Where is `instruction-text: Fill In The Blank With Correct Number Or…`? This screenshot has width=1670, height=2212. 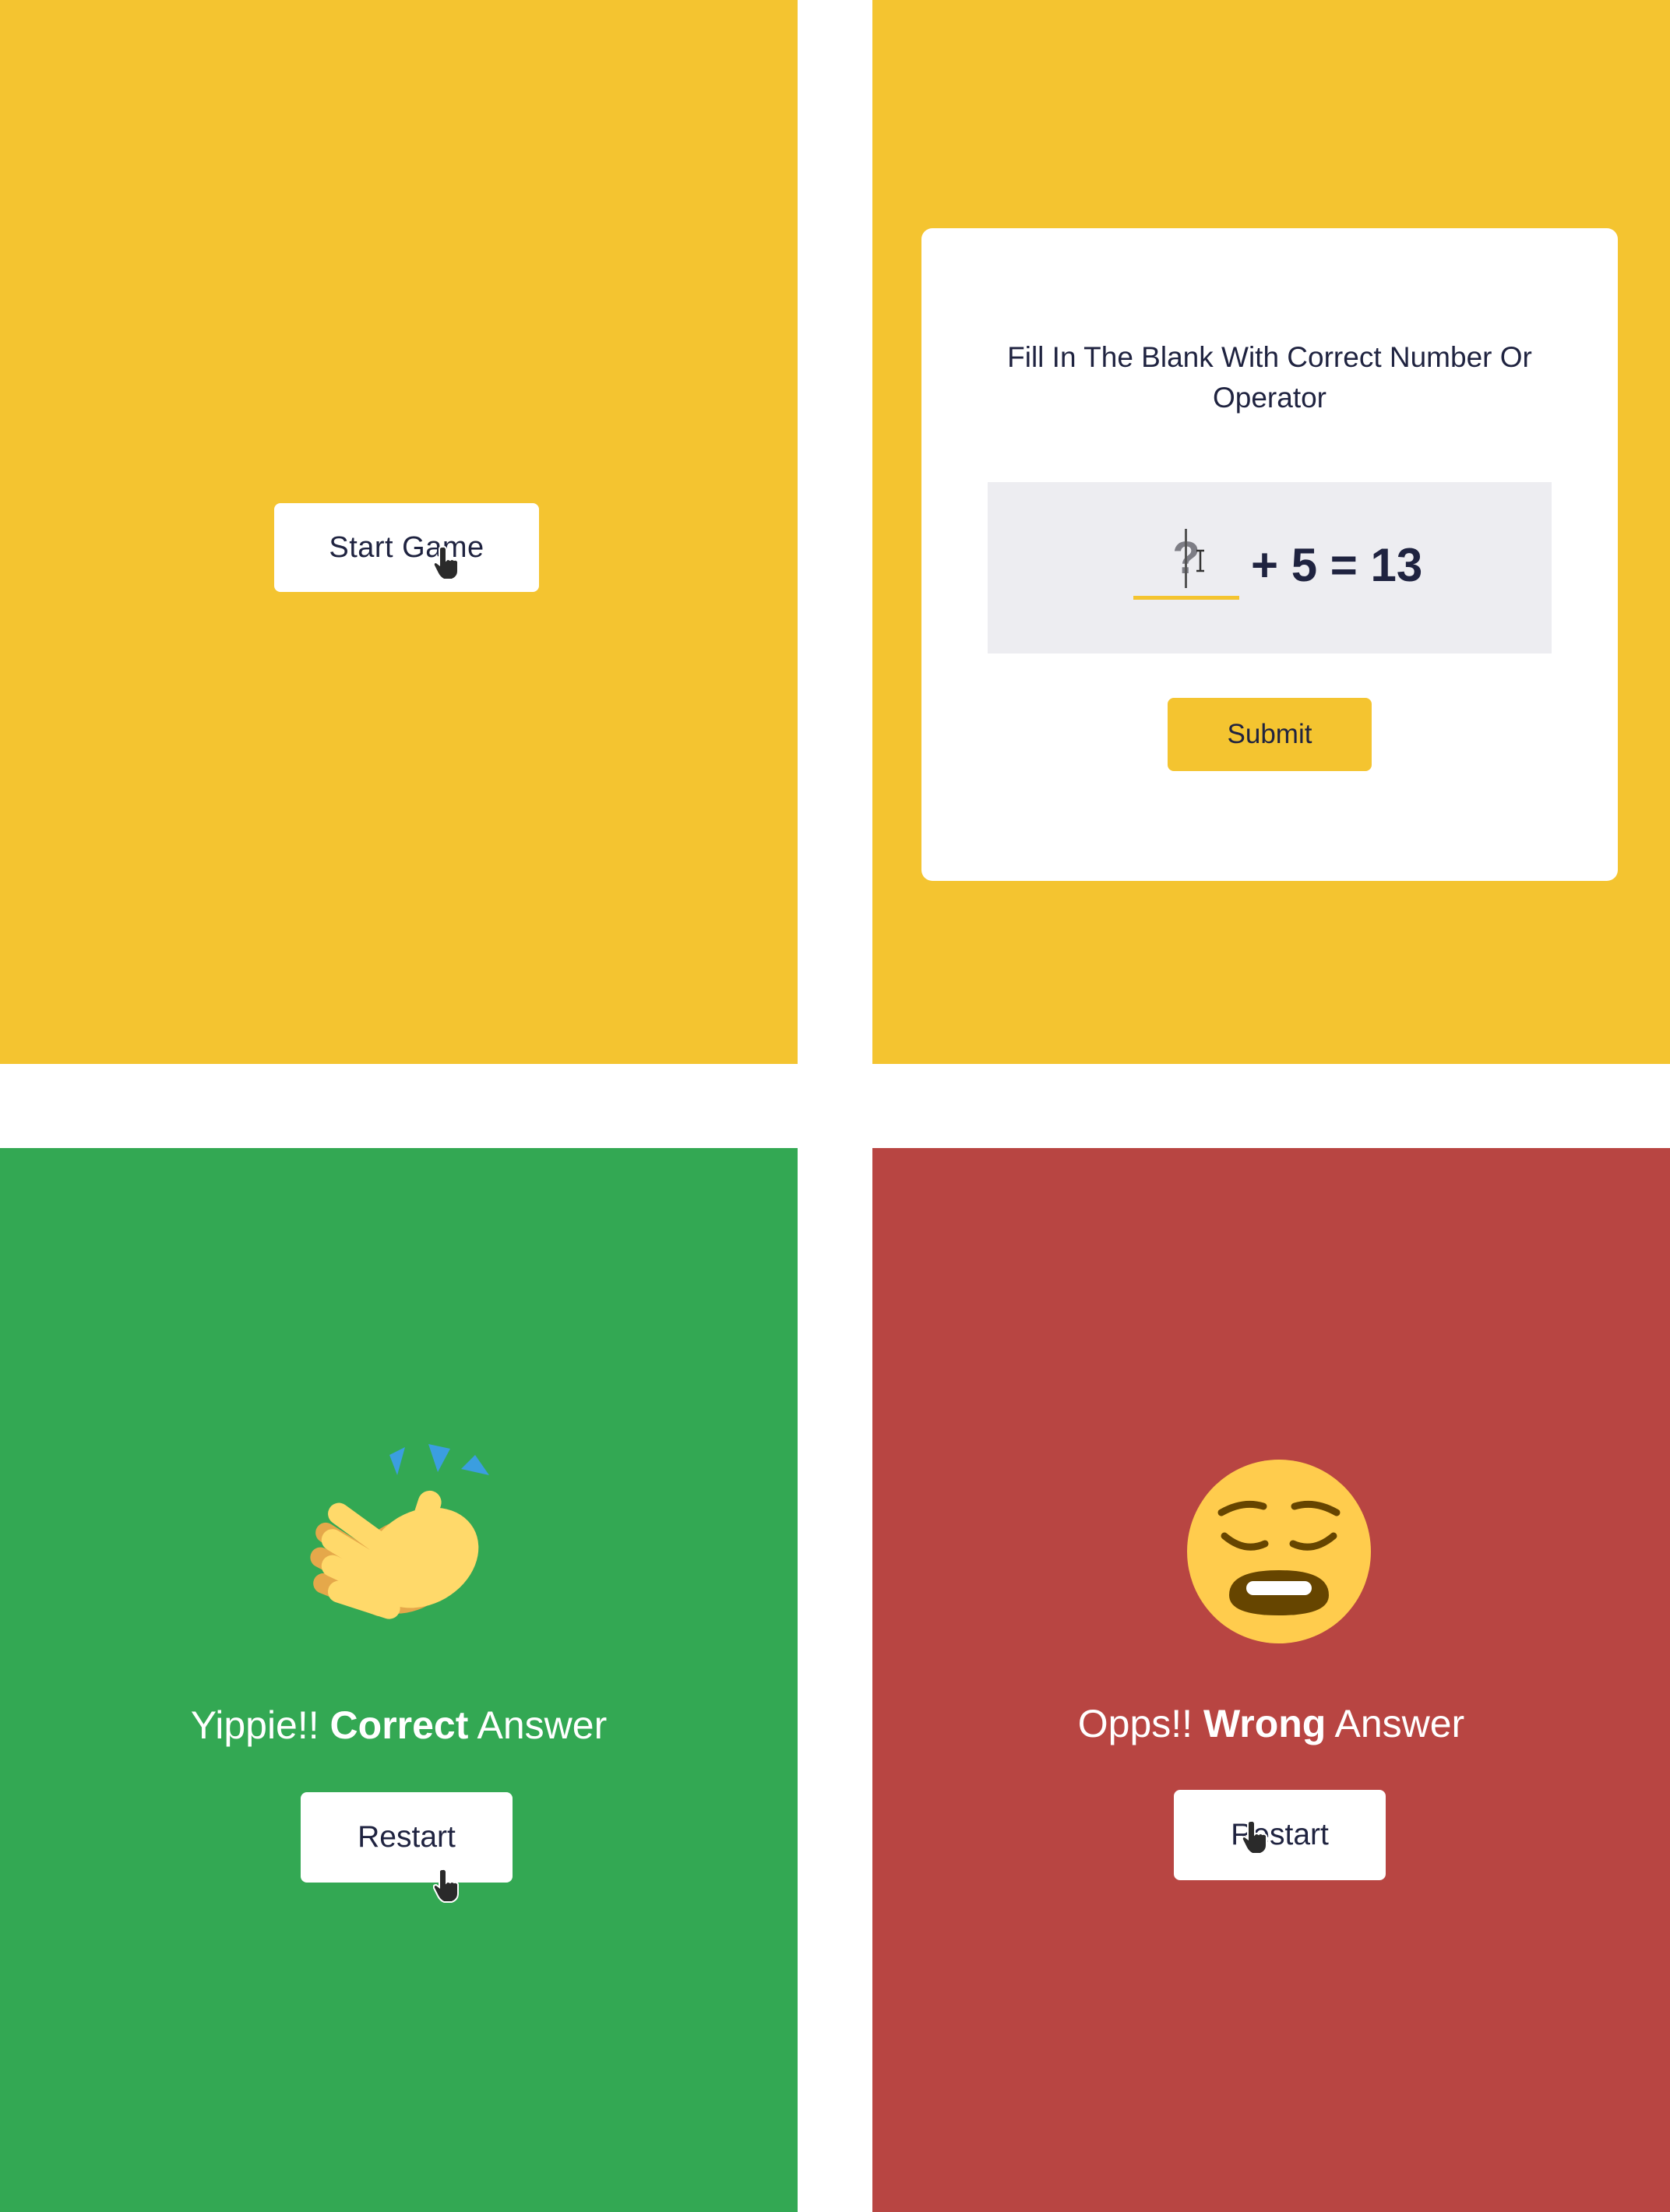
instruction-text: Fill In The Blank With Correct Number Or… is located at coordinates (1269, 377).